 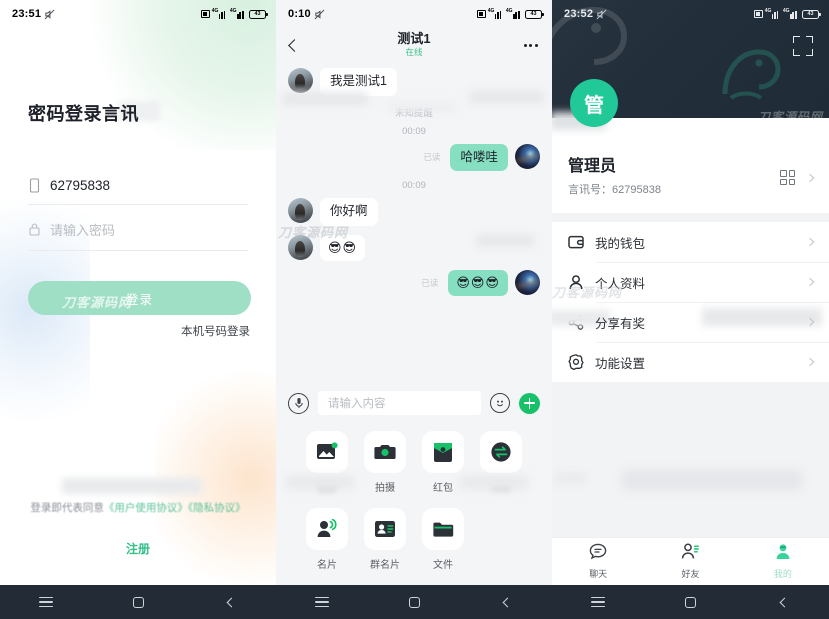 What do you see at coordinates (787, 177) in the screenshot?
I see `qrcode-icon` at bounding box center [787, 177].